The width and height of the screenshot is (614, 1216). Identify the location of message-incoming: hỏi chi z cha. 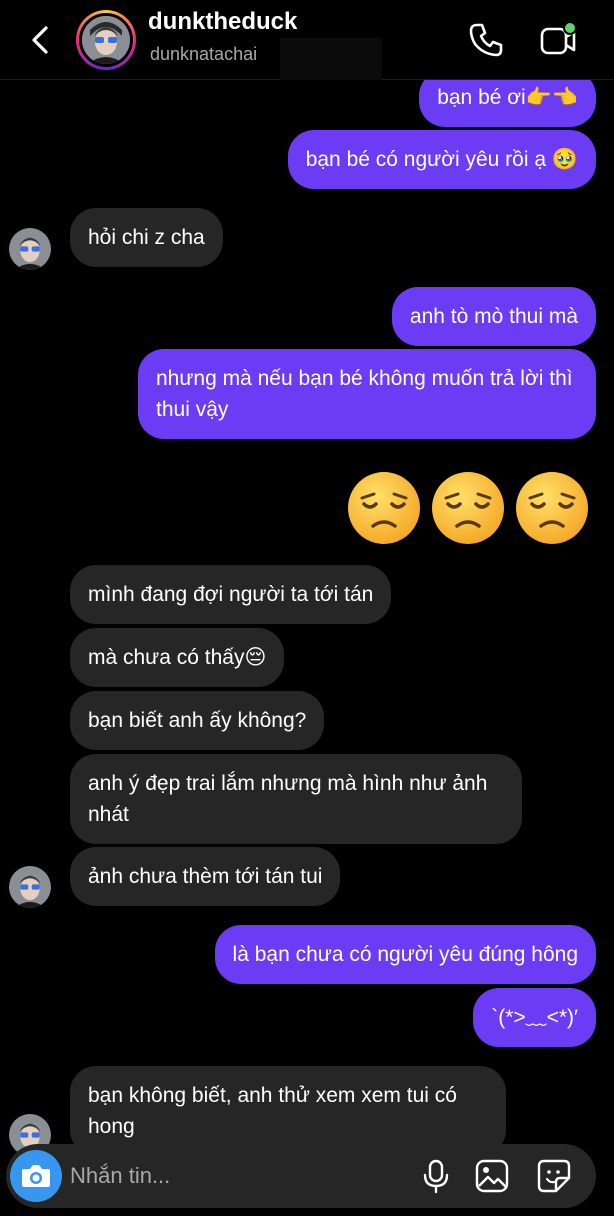
(146, 237).